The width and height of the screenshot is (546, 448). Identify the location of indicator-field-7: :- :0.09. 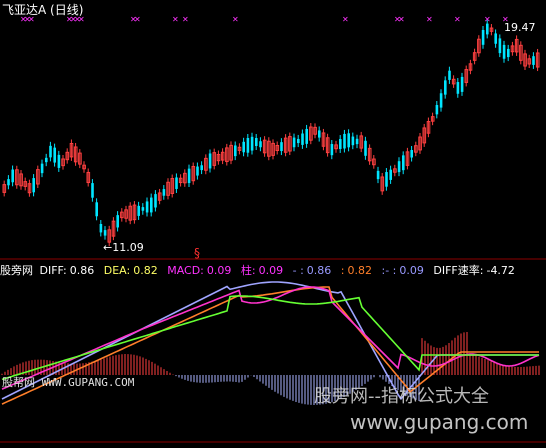
(402, 270).